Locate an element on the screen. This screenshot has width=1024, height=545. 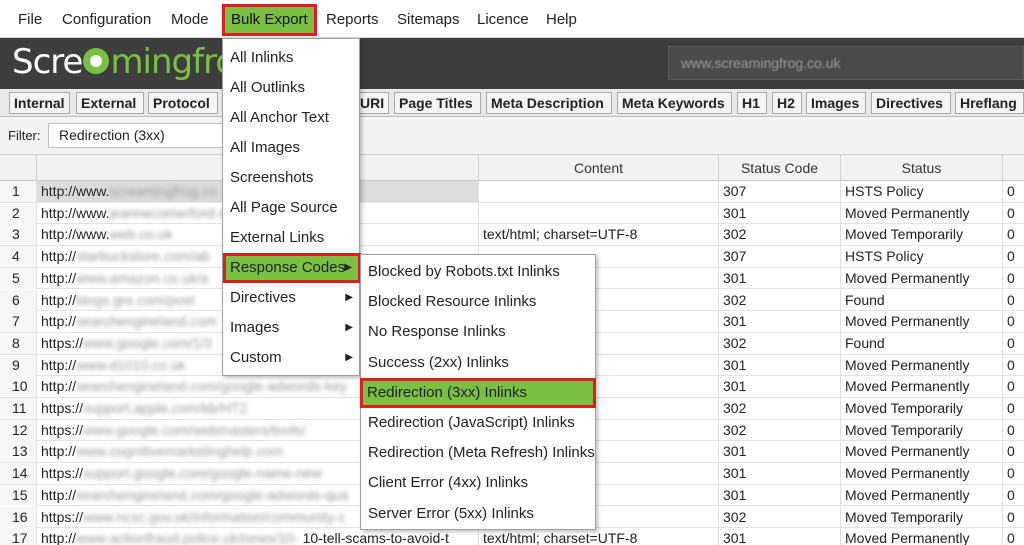
header-extra is located at coordinates (1013, 168).